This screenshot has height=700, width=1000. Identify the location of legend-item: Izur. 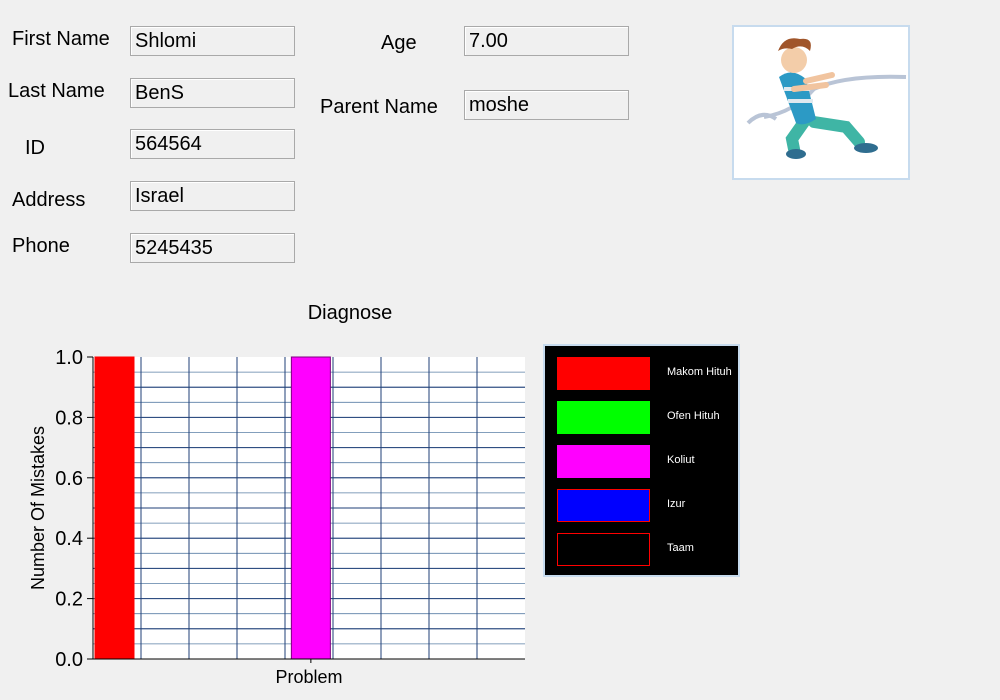
(647, 505).